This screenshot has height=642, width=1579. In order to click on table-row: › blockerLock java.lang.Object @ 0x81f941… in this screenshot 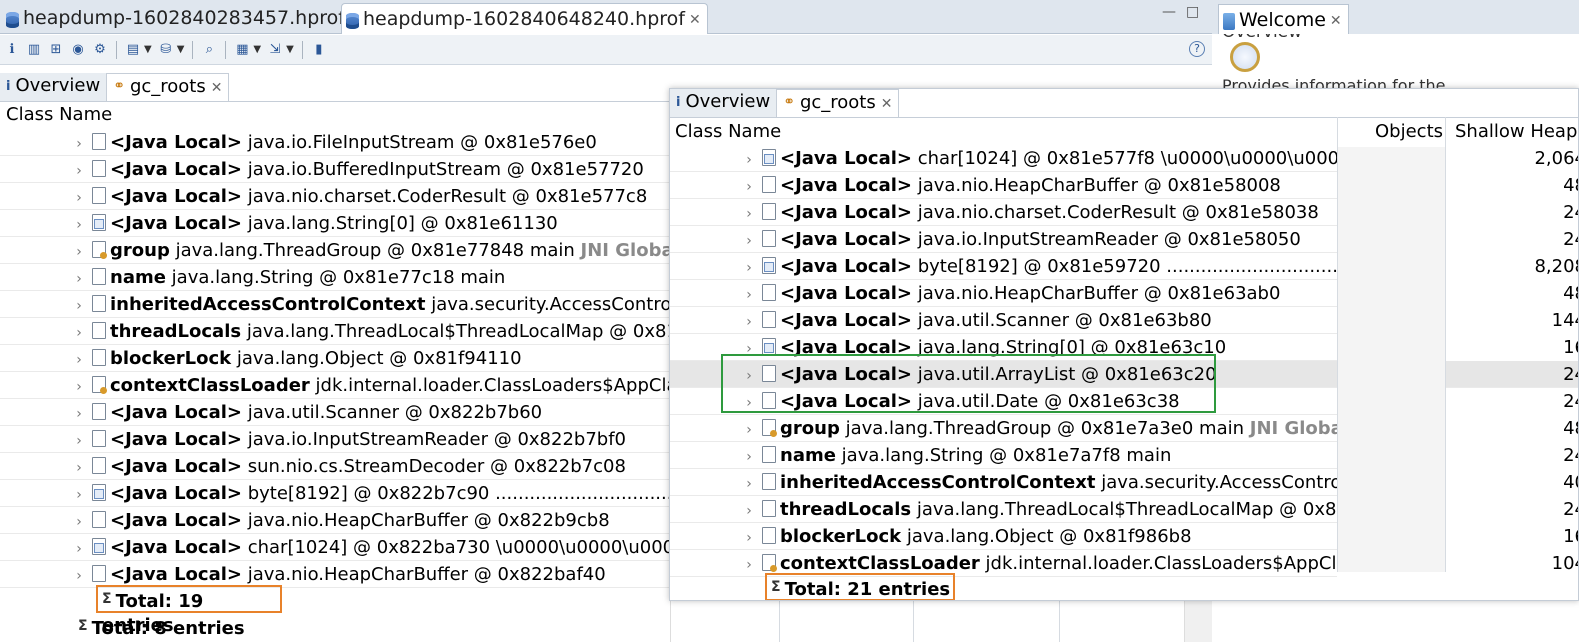, I will do `click(335, 358)`.